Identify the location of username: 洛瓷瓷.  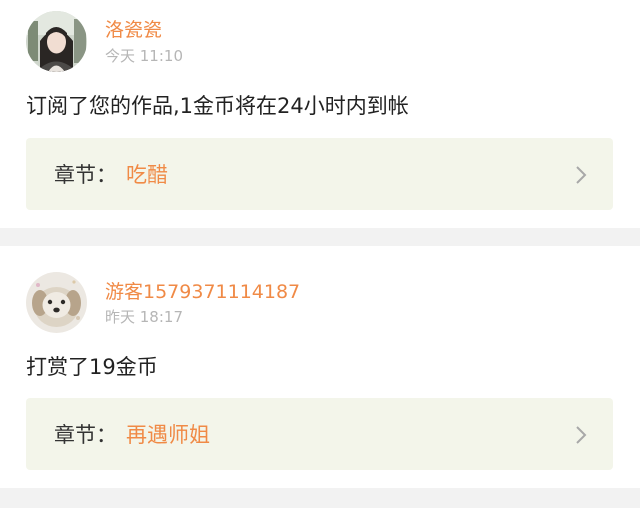
(133, 30).